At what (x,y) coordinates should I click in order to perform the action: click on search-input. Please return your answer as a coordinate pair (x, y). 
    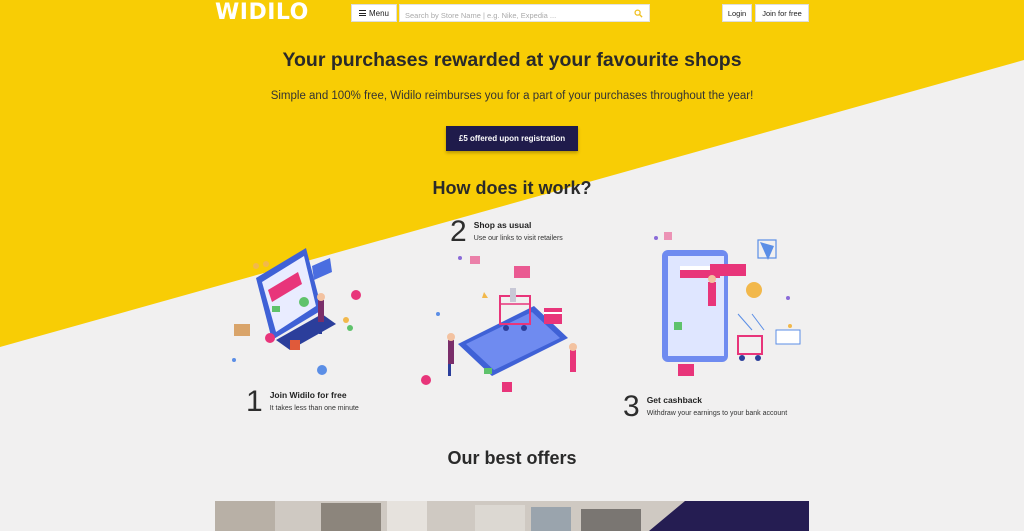
    Looking at the image, I should click on (512, 15).